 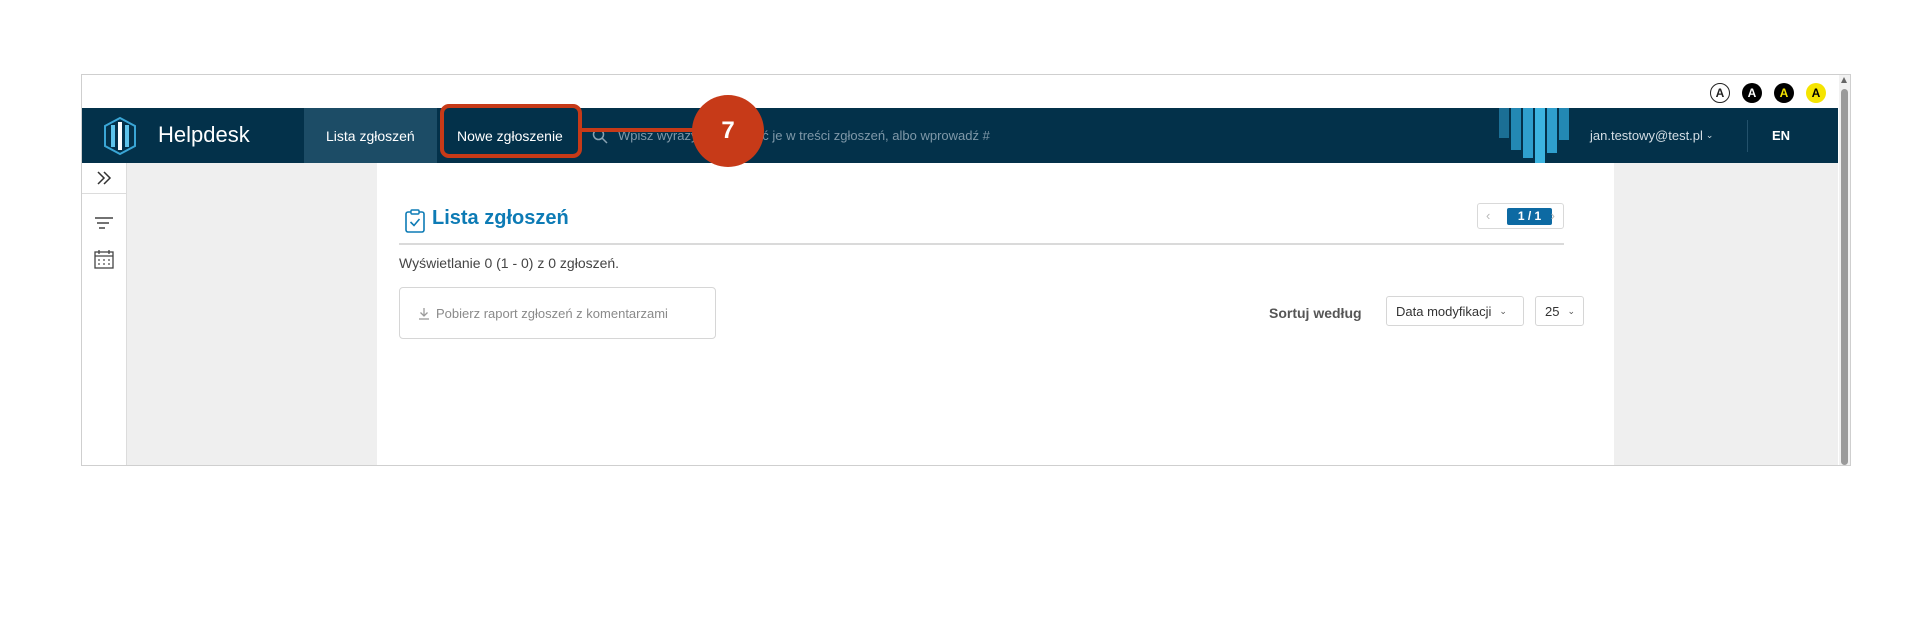 I want to click on user-menu: jan.testowy@test.pl ⌄, so click(x=1651, y=135).